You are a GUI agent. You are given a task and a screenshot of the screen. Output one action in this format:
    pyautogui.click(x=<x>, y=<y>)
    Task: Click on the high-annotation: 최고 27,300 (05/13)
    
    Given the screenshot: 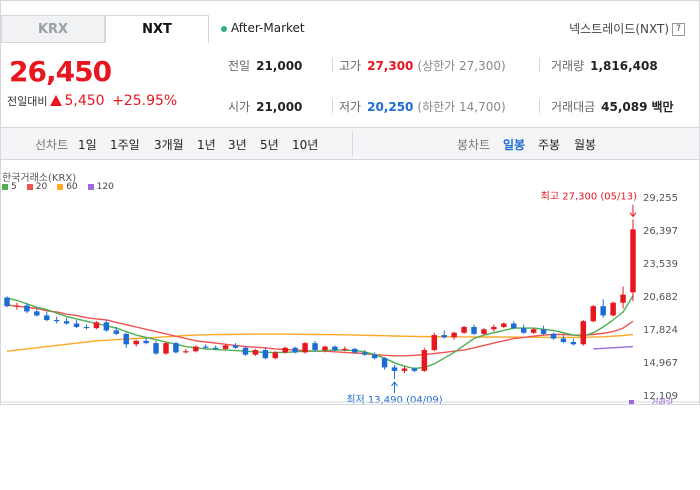 What is the action you would take?
    pyautogui.click(x=589, y=197)
    